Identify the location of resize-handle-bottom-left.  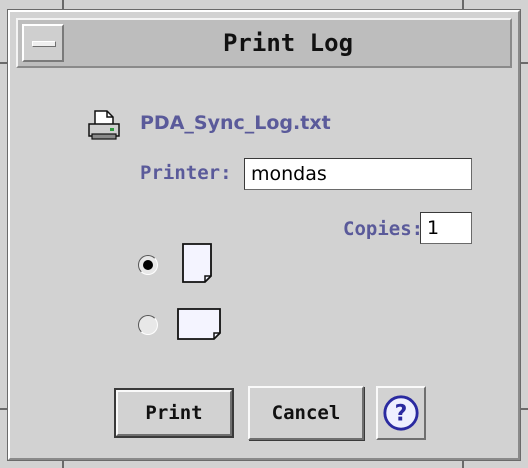
(63, 464).